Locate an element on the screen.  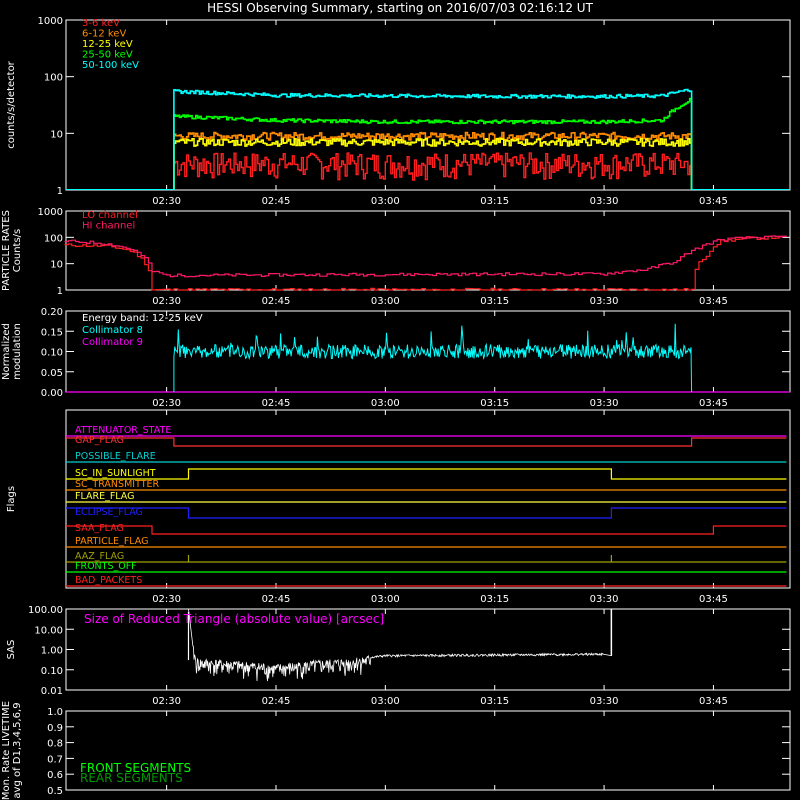
sas-xtick-label: 03:45 is located at coordinates (713, 701).